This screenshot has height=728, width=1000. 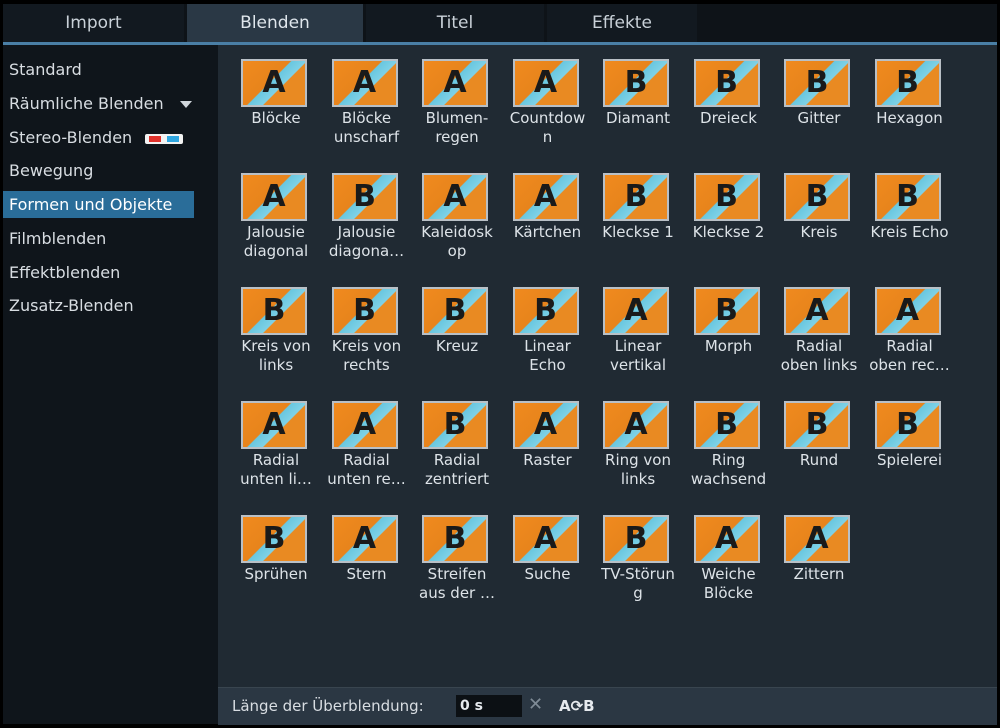 What do you see at coordinates (909, 232) in the screenshot?
I see `transition-label: Kreis Echo` at bounding box center [909, 232].